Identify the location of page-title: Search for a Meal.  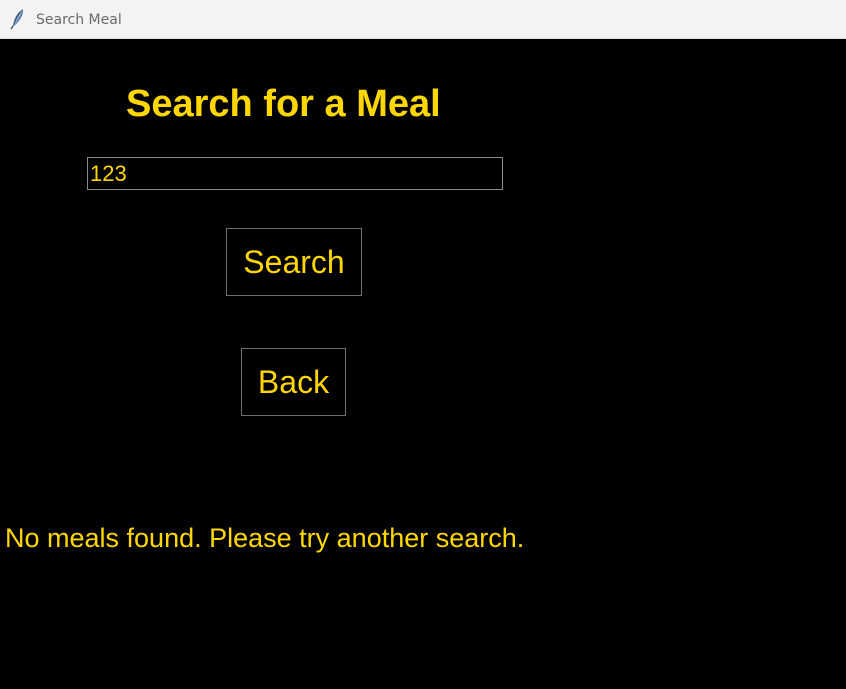
(283, 104).